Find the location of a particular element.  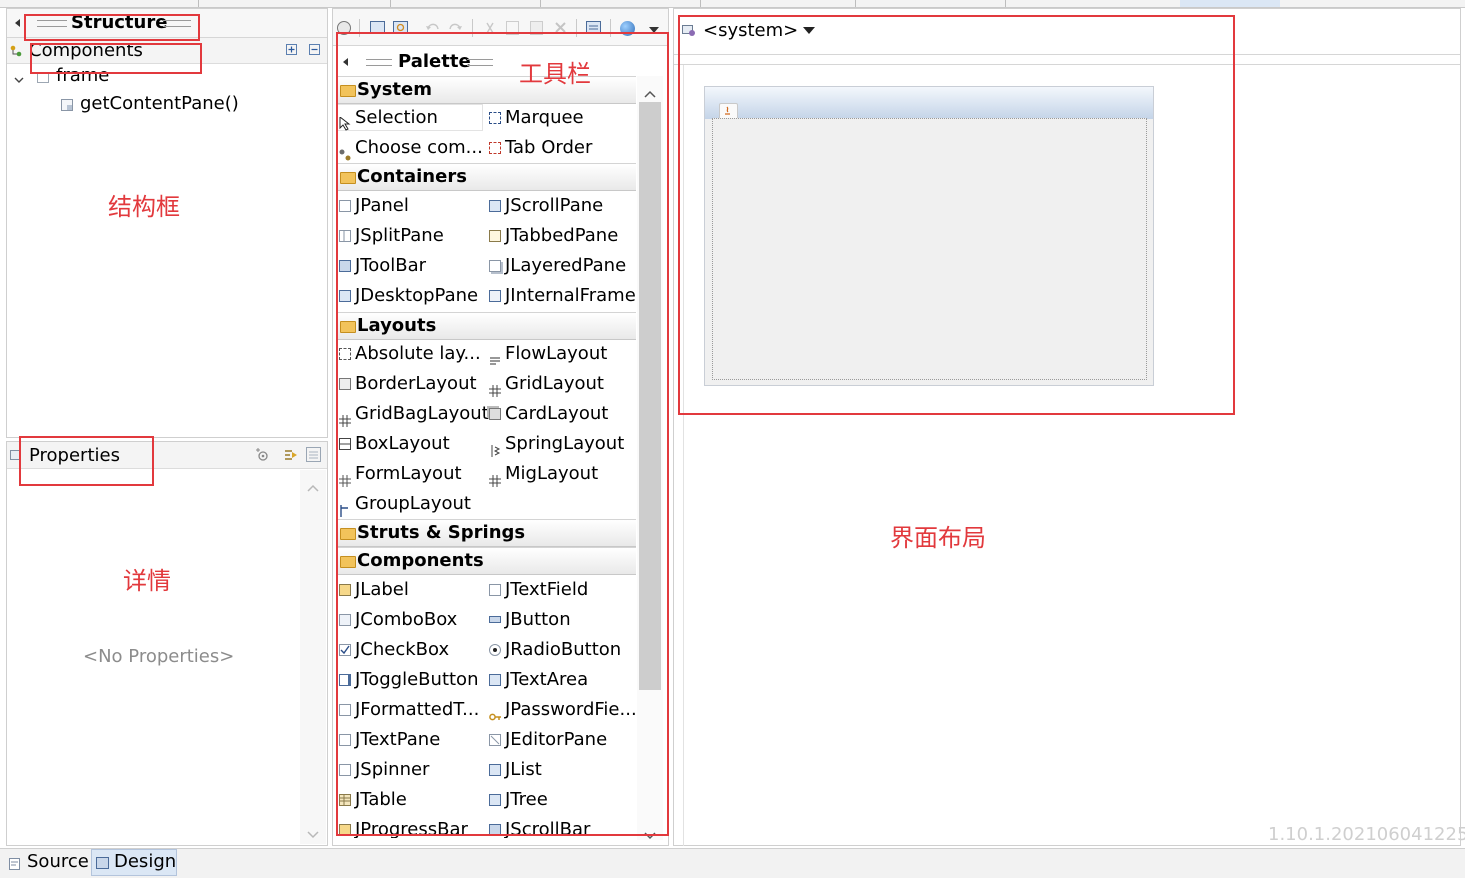

design-icon is located at coordinates (102, 863).